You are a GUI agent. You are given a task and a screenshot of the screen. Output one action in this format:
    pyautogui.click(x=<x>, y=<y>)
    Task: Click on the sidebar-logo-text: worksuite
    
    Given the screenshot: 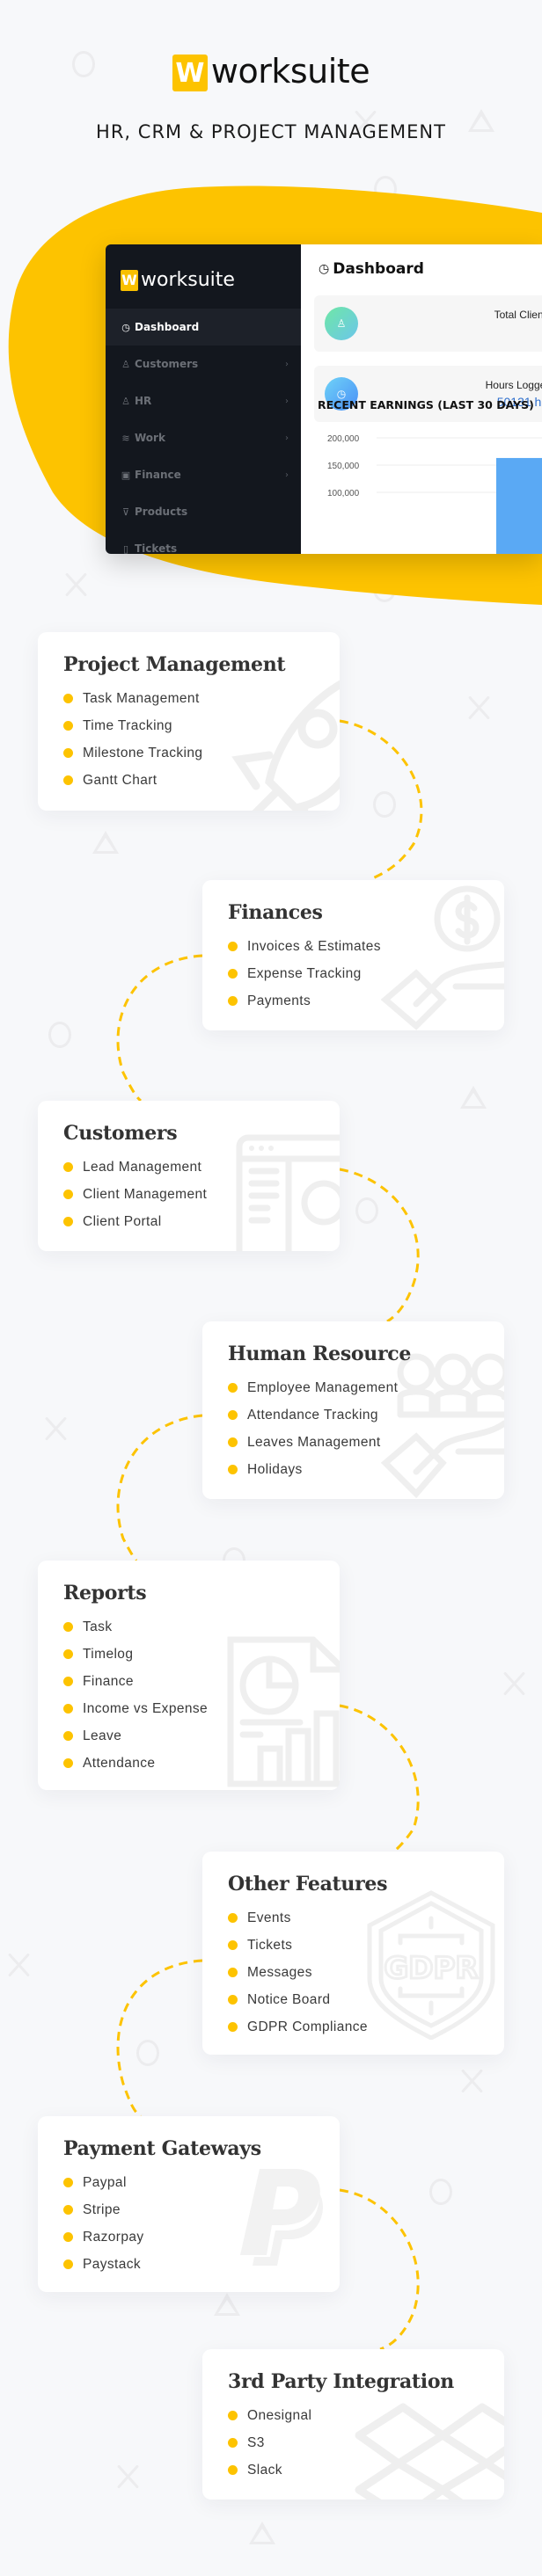 What is the action you would take?
    pyautogui.click(x=188, y=280)
    